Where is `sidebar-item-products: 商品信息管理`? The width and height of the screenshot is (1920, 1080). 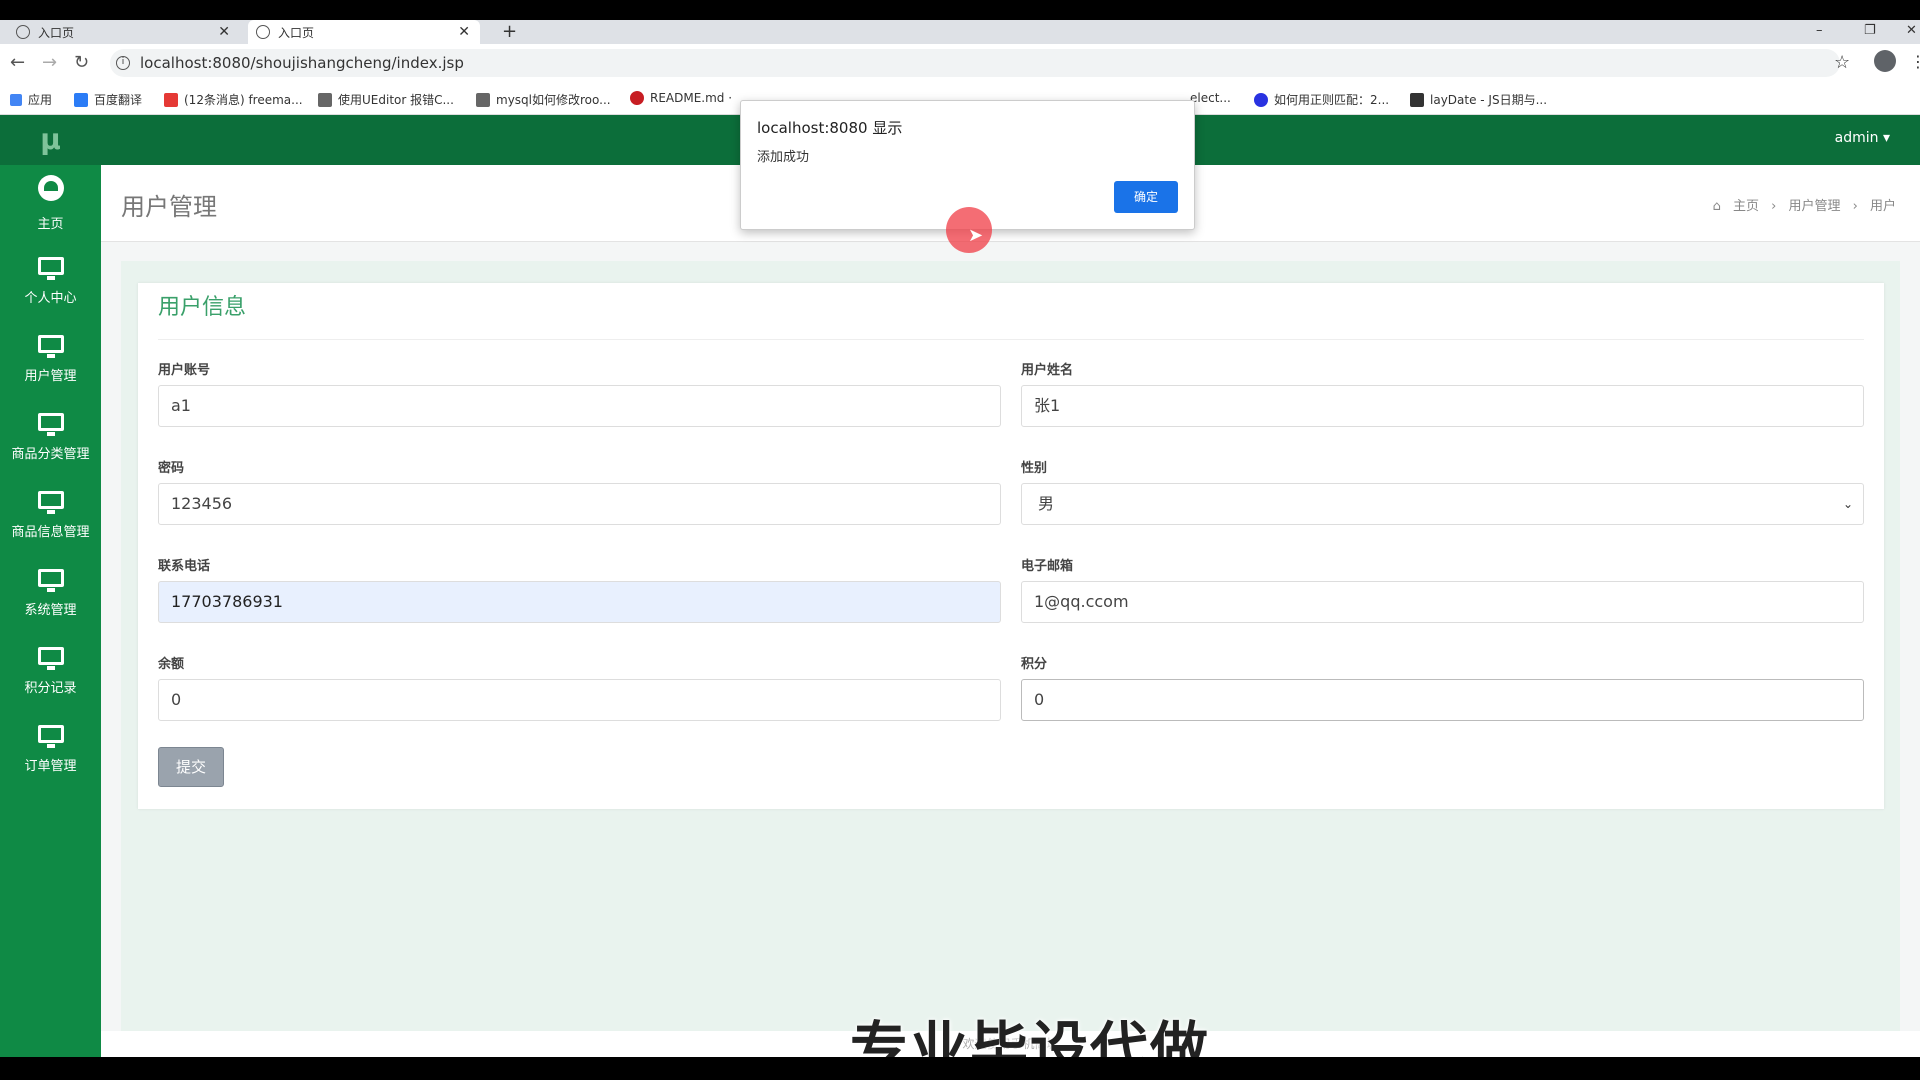 sidebar-item-products: 商品信息管理 is located at coordinates (50, 516).